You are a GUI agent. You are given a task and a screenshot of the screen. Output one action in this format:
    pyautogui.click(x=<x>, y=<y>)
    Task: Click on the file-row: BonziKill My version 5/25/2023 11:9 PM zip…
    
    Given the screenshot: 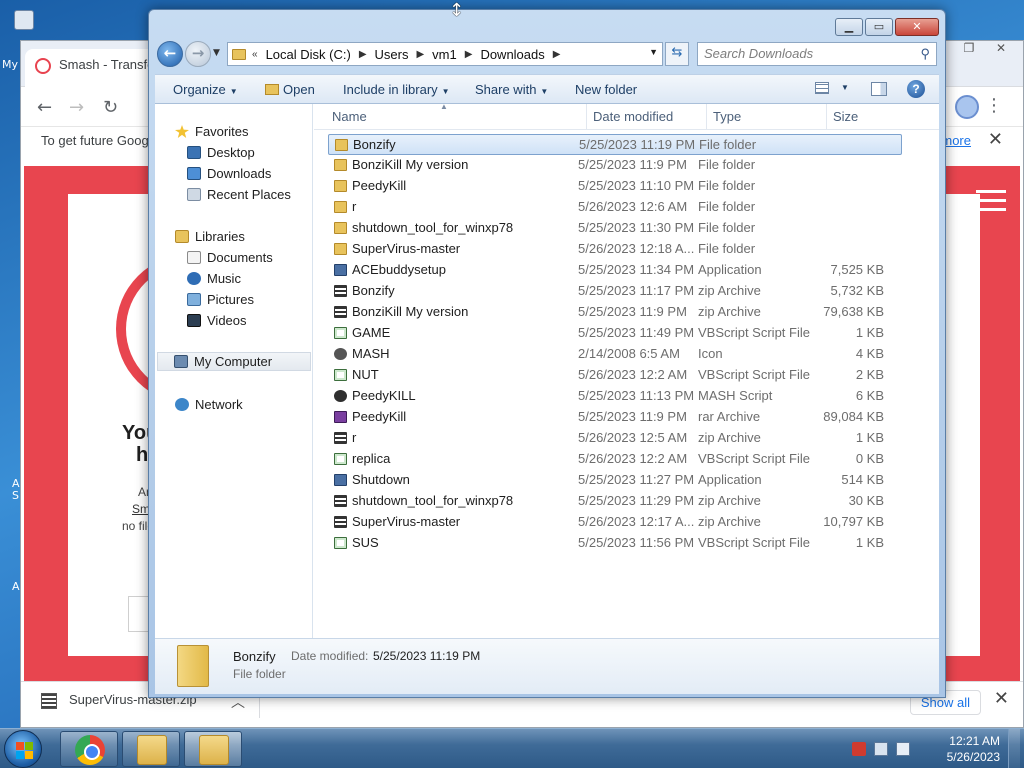 What is the action you would take?
    pyautogui.click(x=615, y=312)
    